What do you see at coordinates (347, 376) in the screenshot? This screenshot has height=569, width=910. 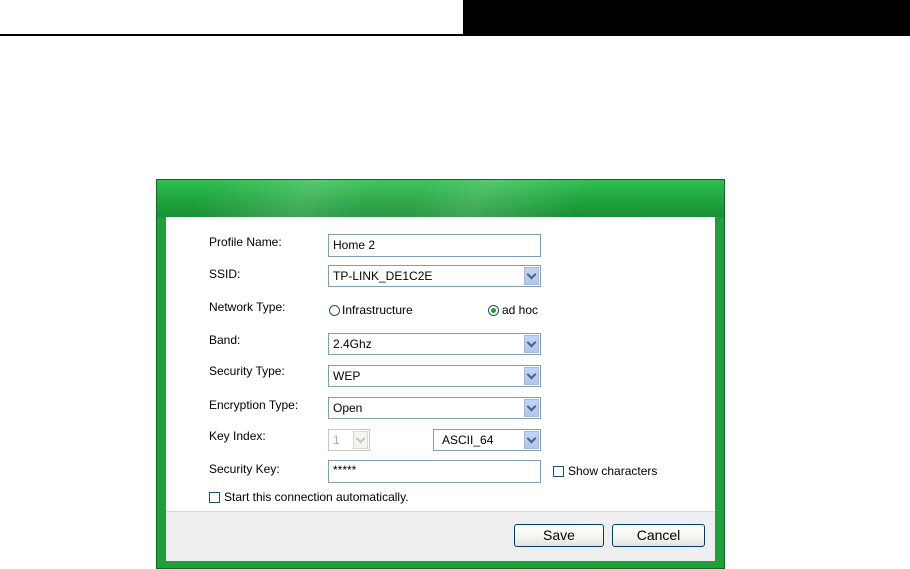 I see `security-type-value: WEP` at bounding box center [347, 376].